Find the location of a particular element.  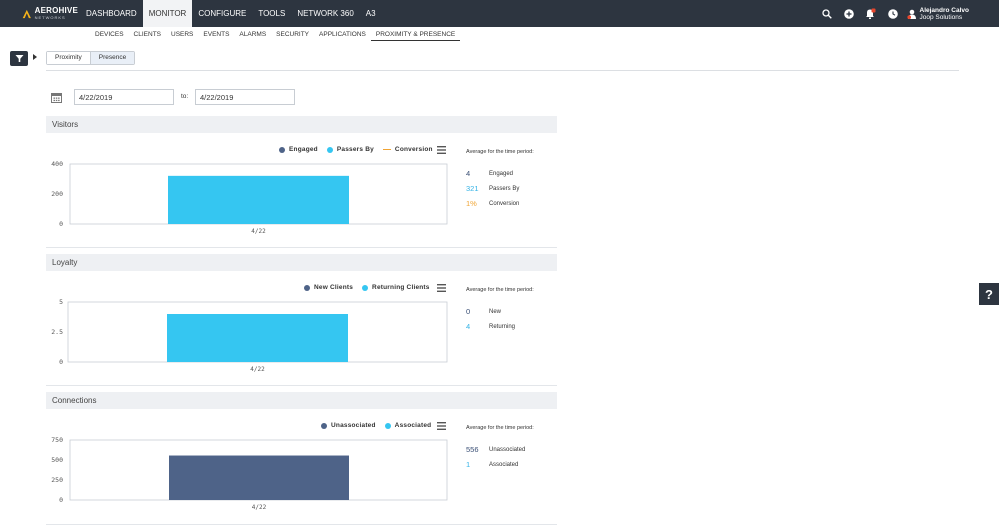

calendar-icon is located at coordinates (56, 97).